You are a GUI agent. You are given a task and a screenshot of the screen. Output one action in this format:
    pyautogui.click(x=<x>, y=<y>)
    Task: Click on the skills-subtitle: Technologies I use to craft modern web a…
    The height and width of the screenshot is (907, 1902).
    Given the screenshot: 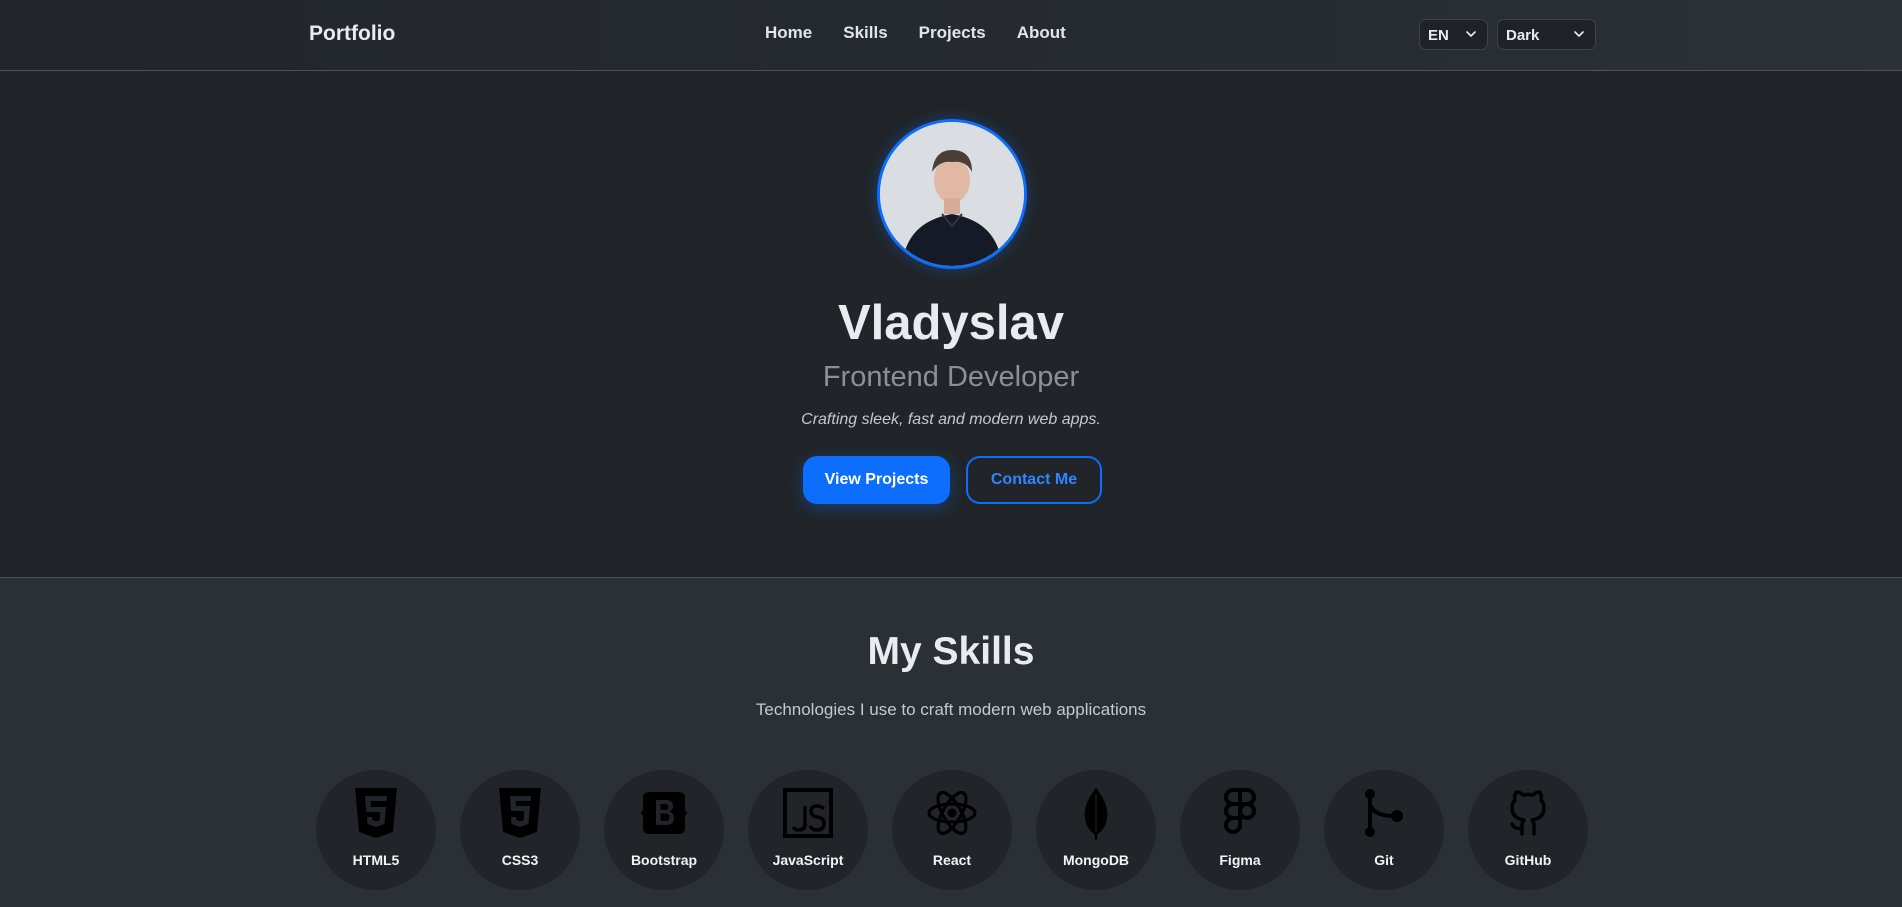 What is the action you would take?
    pyautogui.click(x=951, y=709)
    